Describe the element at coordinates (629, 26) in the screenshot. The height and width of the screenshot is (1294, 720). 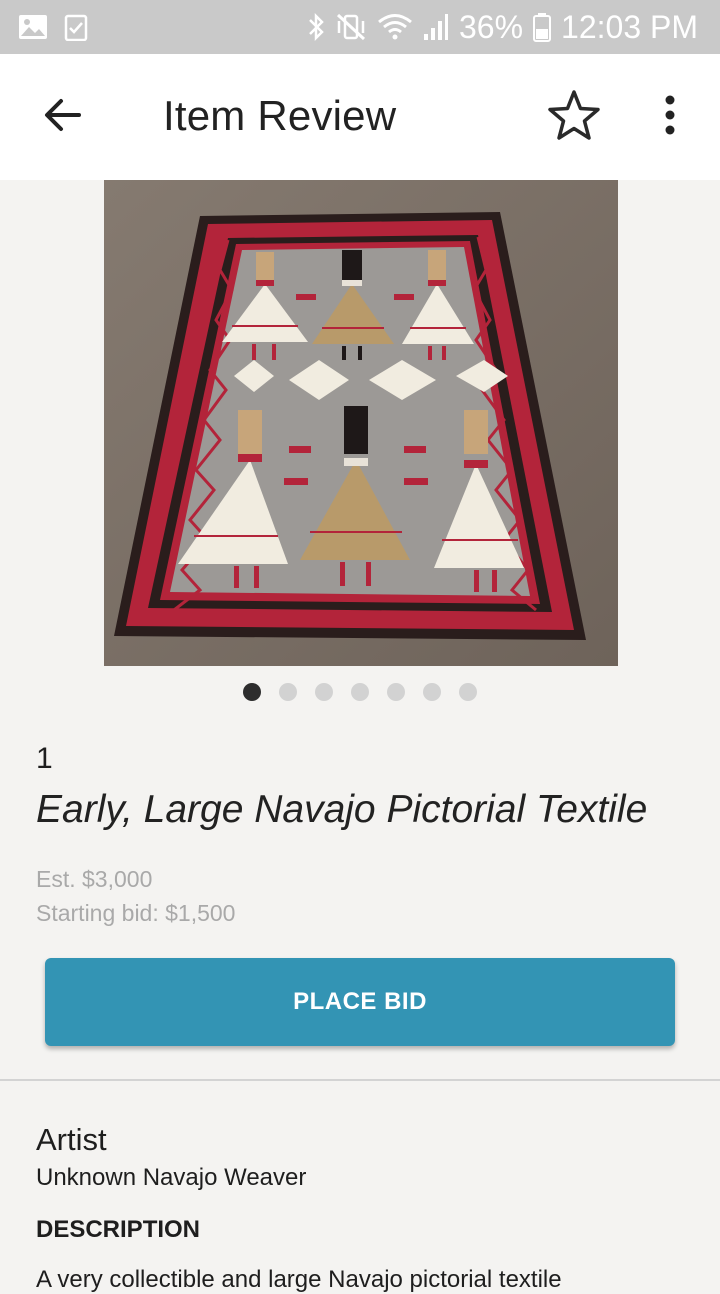
I see `clock: 12:03 PM` at that location.